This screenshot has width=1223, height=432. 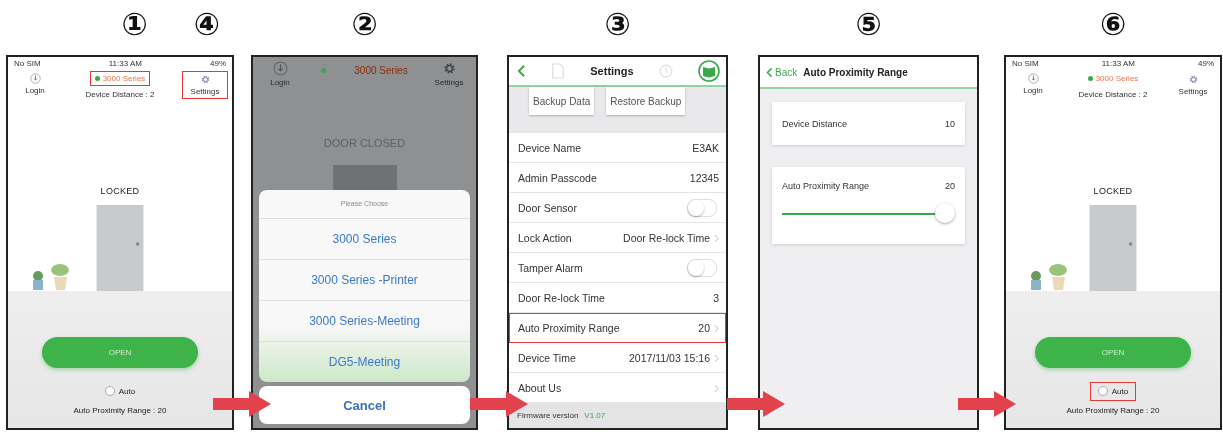 What do you see at coordinates (716, 298) in the screenshot?
I see `row-value: 3` at bounding box center [716, 298].